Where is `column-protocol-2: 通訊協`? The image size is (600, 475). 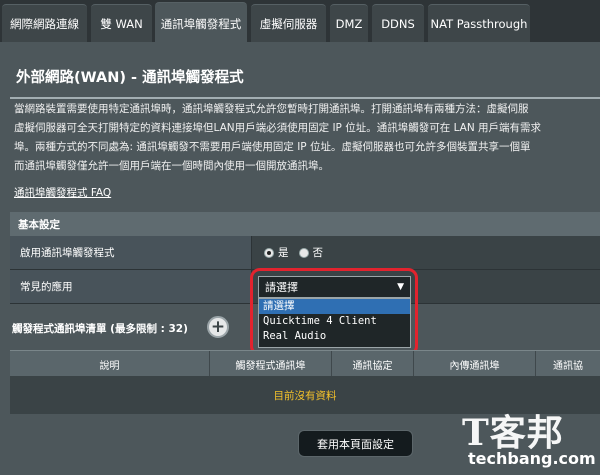 column-protocol-2: 通訊協 is located at coordinates (568, 366).